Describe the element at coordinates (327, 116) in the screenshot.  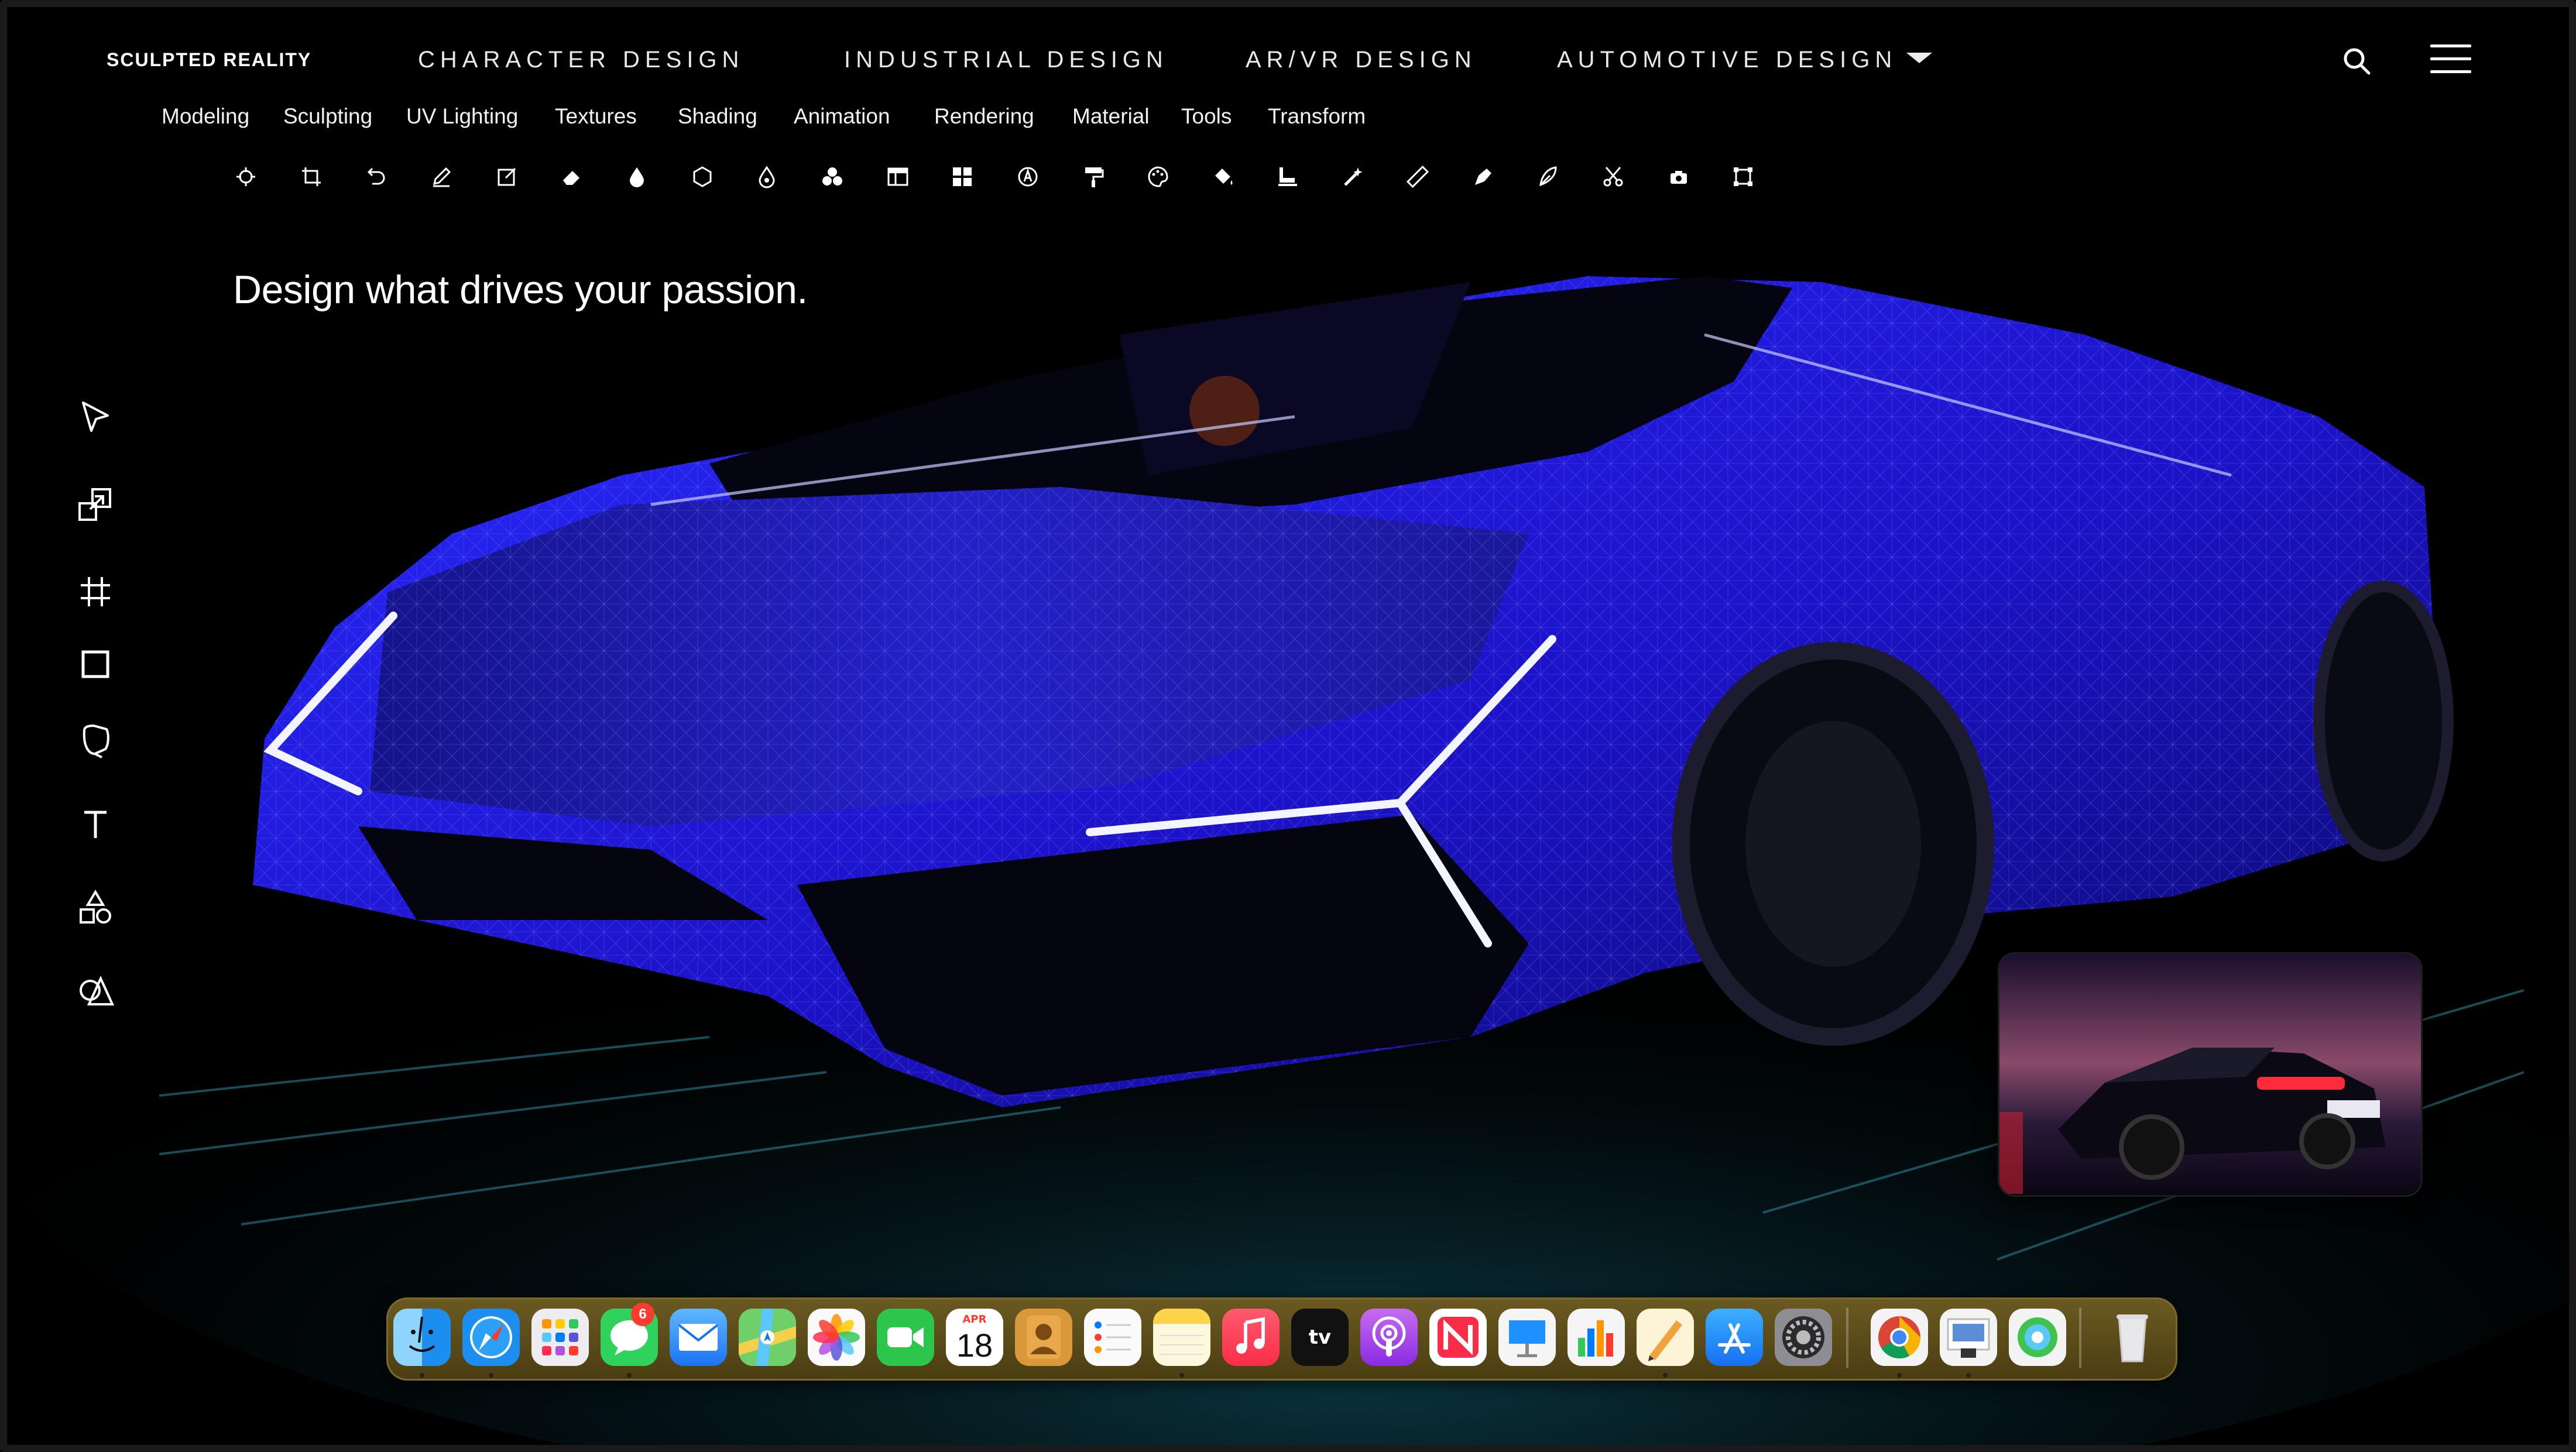
I see `subnav-sculpting: Sculpting` at that location.